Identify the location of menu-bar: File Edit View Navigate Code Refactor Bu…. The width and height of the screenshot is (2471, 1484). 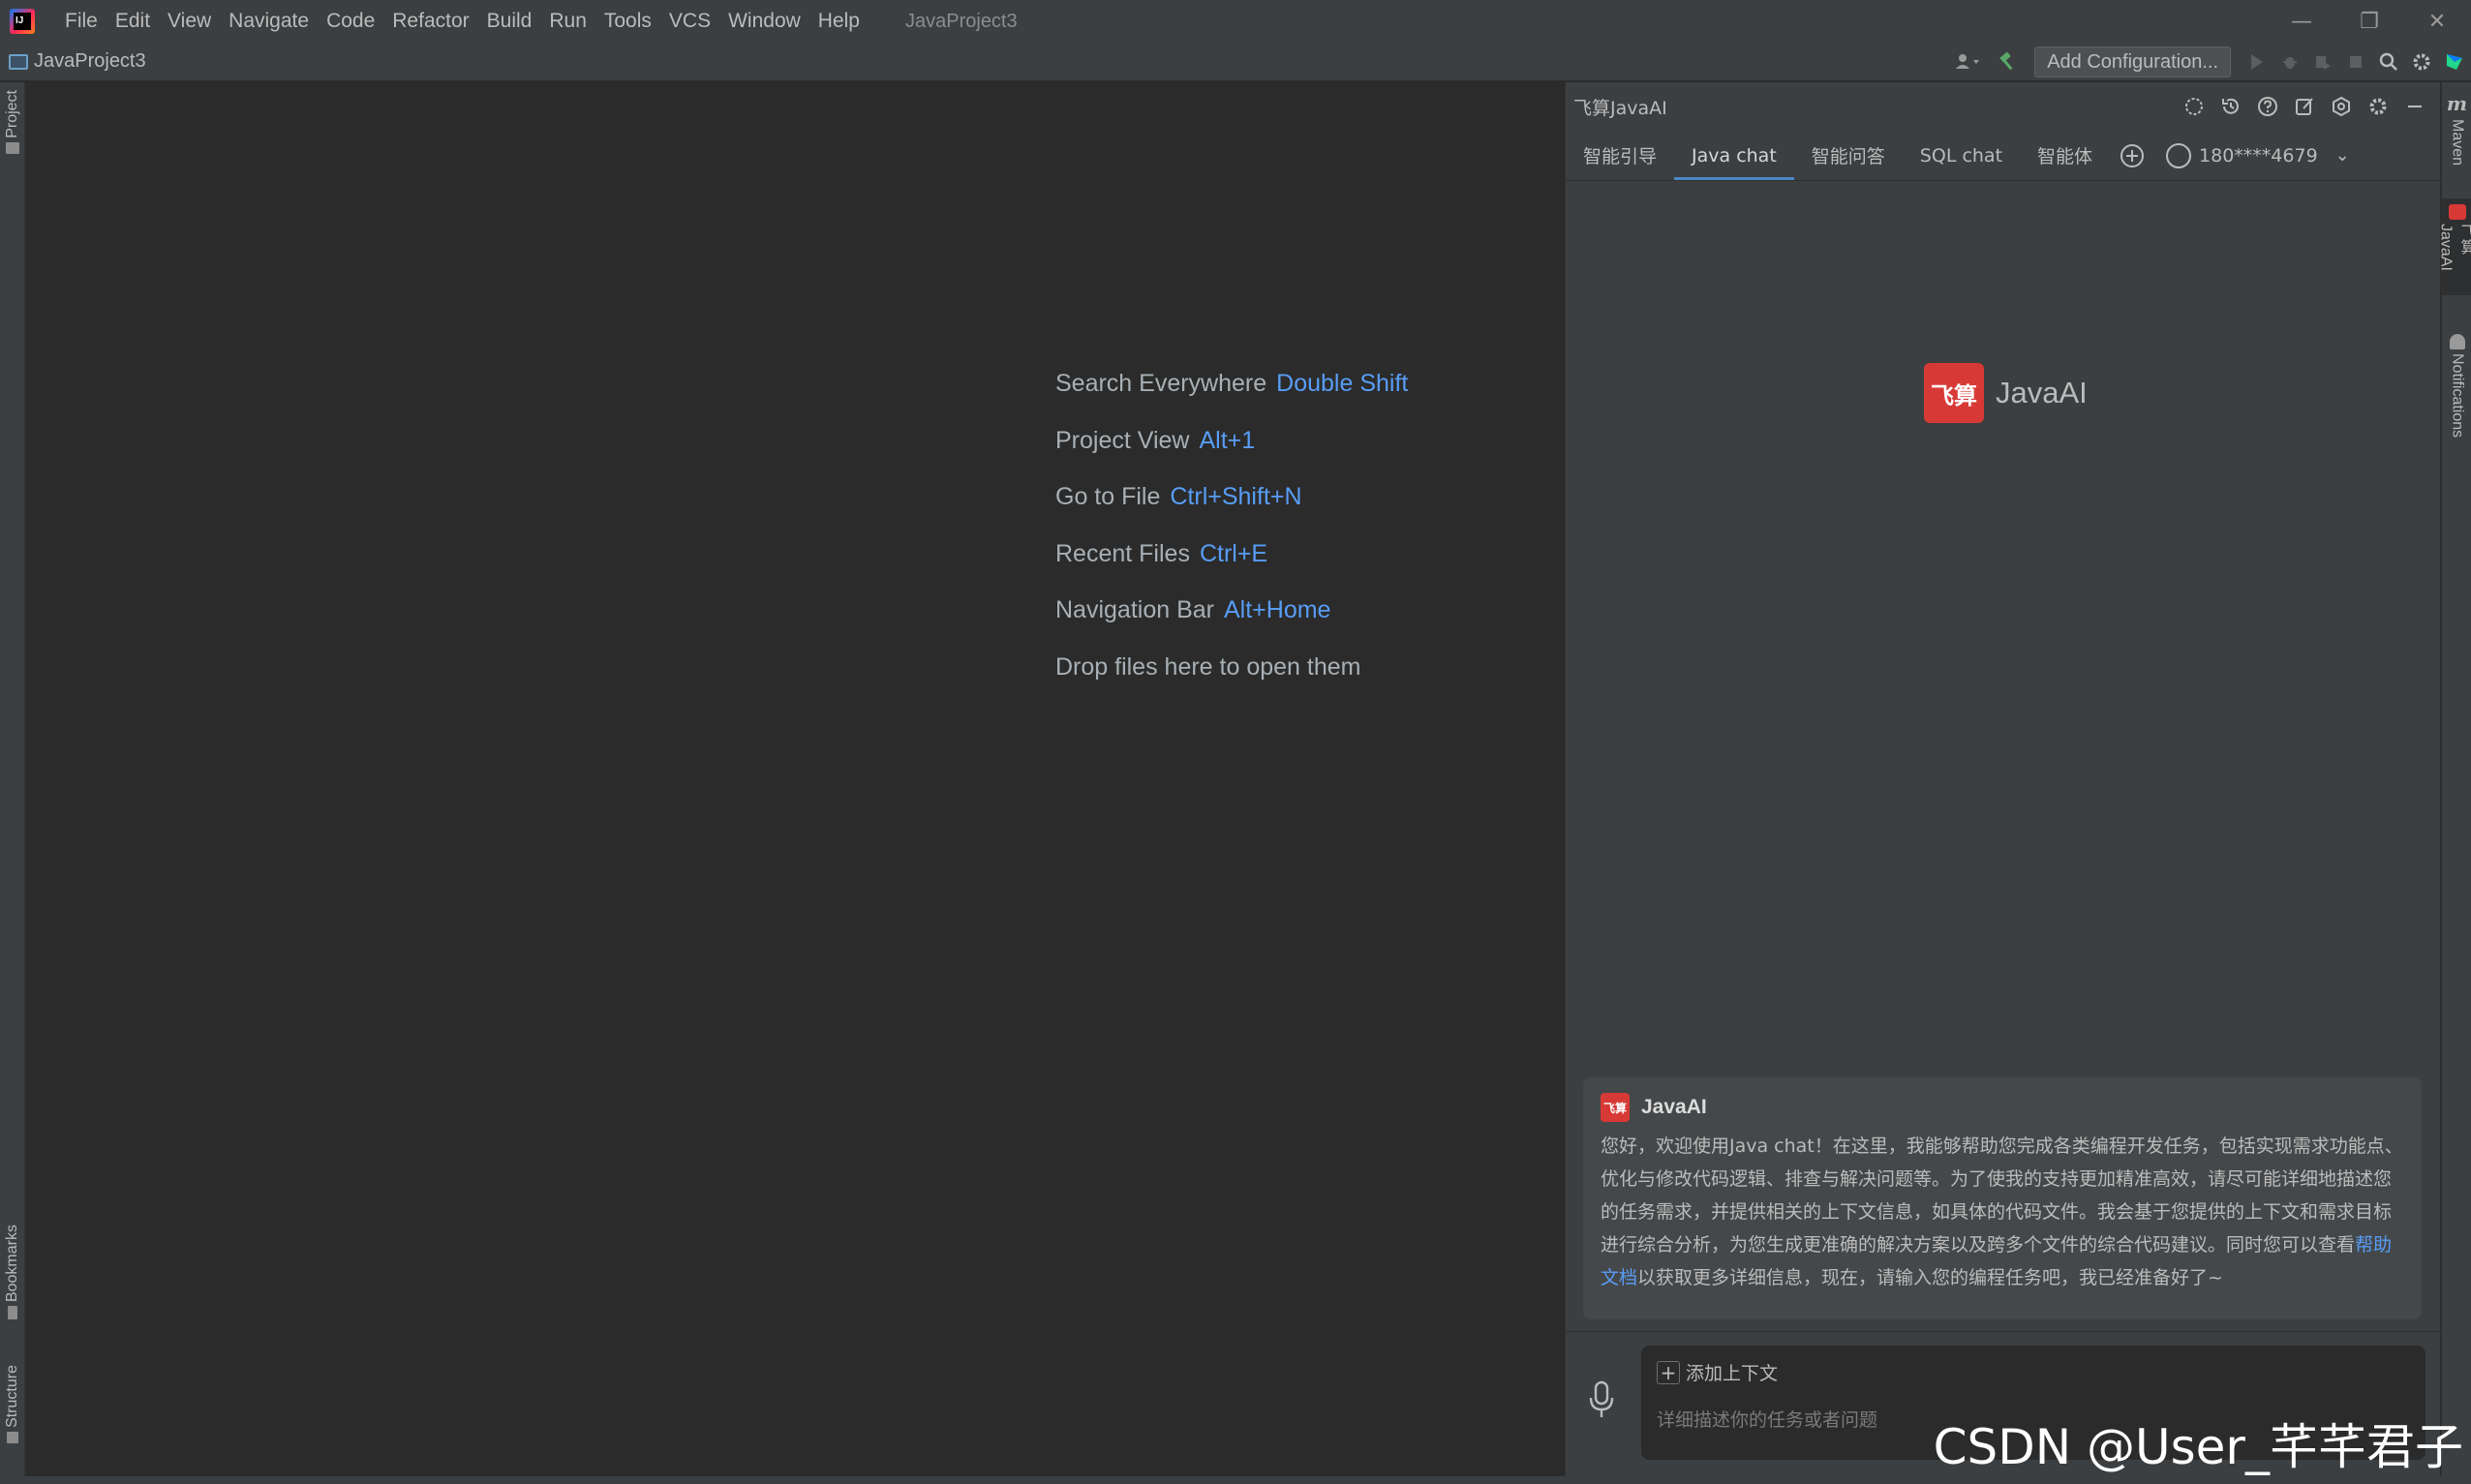
(462, 21).